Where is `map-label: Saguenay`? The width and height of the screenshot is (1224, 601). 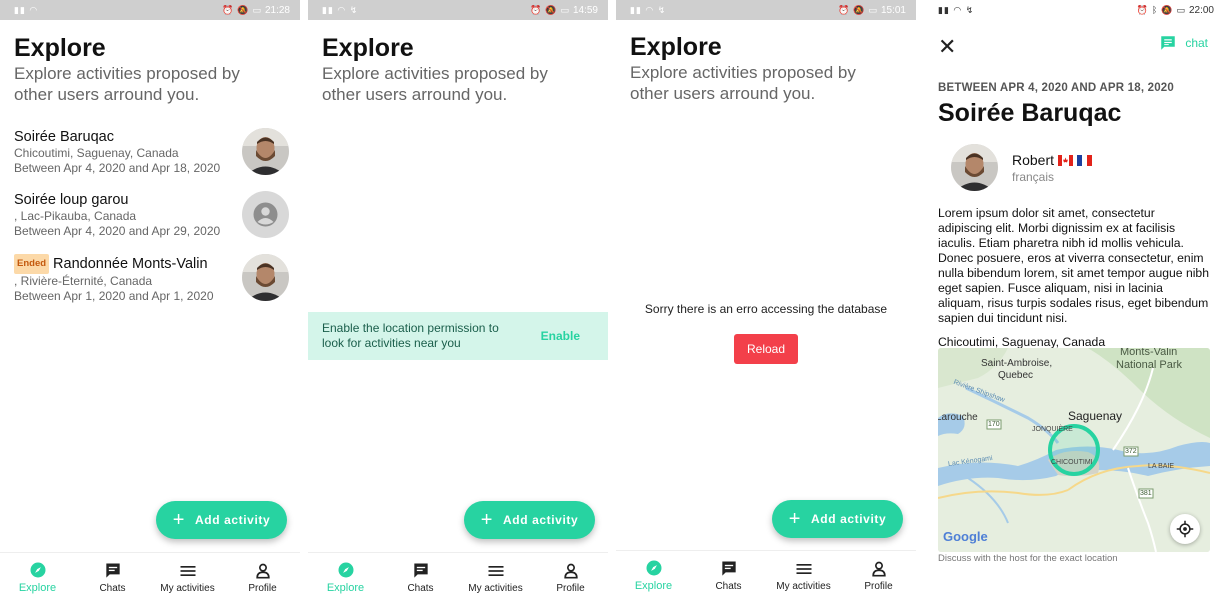 map-label: Saguenay is located at coordinates (1095, 416).